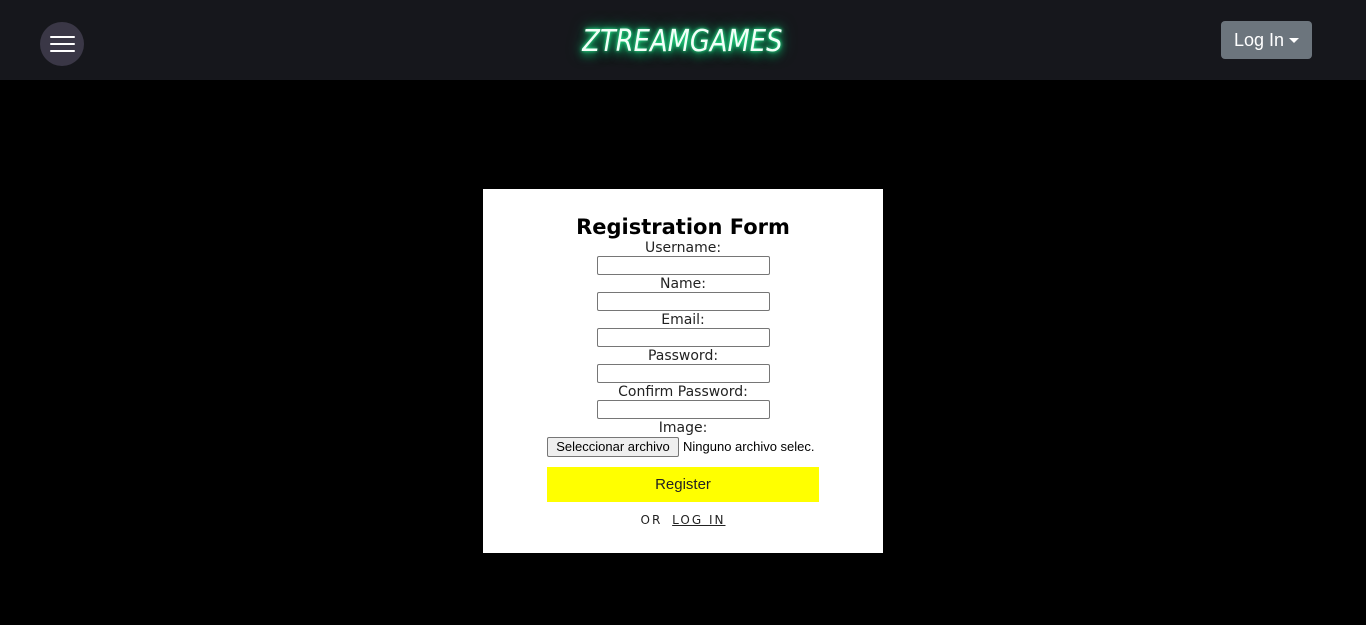  I want to click on top-navbar: ZTREAMGAMES Log In, so click(683, 40).